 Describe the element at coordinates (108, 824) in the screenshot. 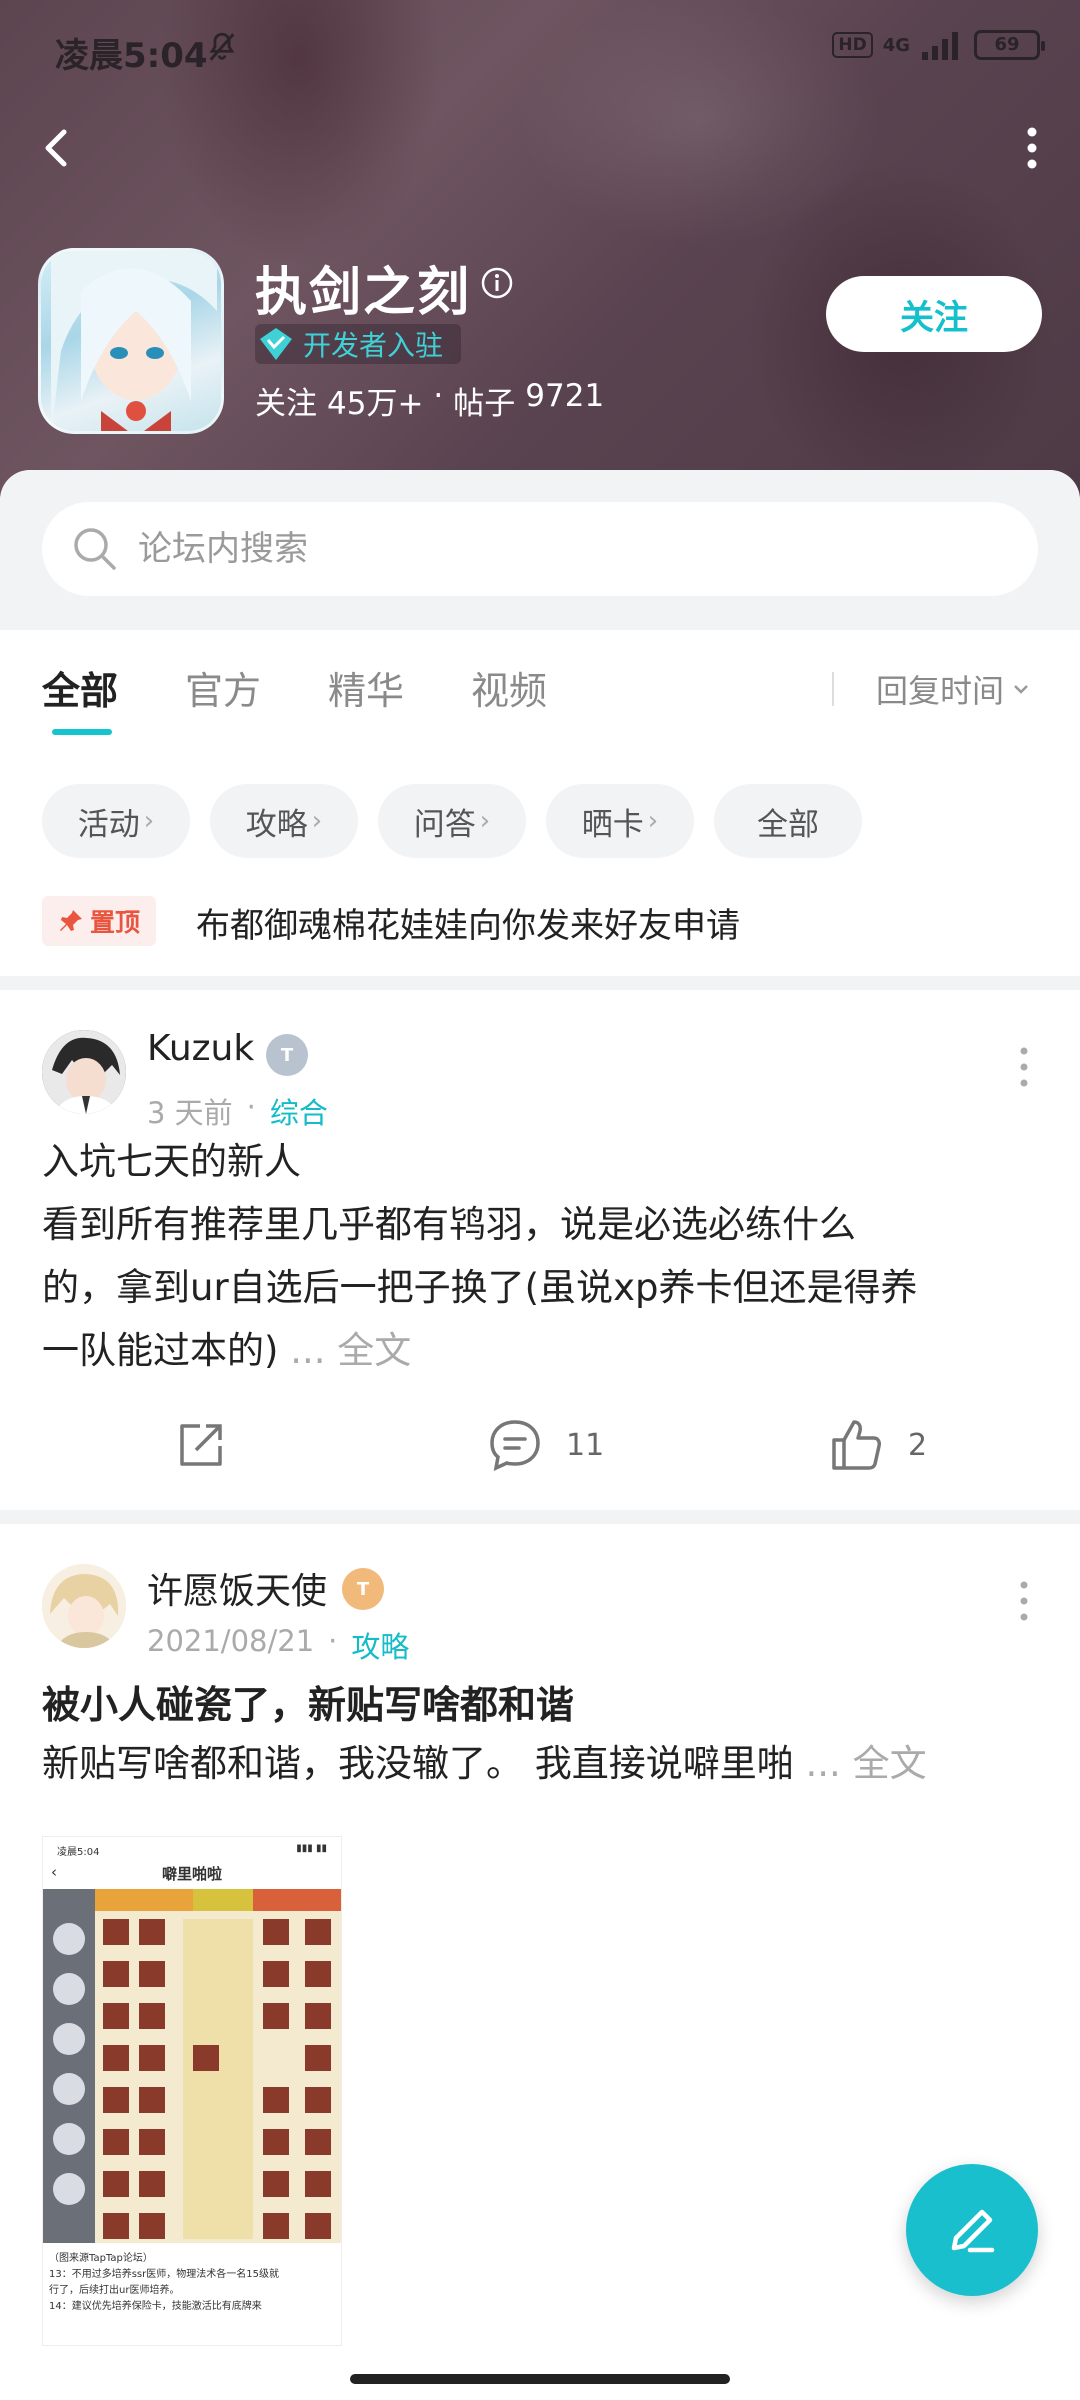

I see `chip-label: 活动` at that location.